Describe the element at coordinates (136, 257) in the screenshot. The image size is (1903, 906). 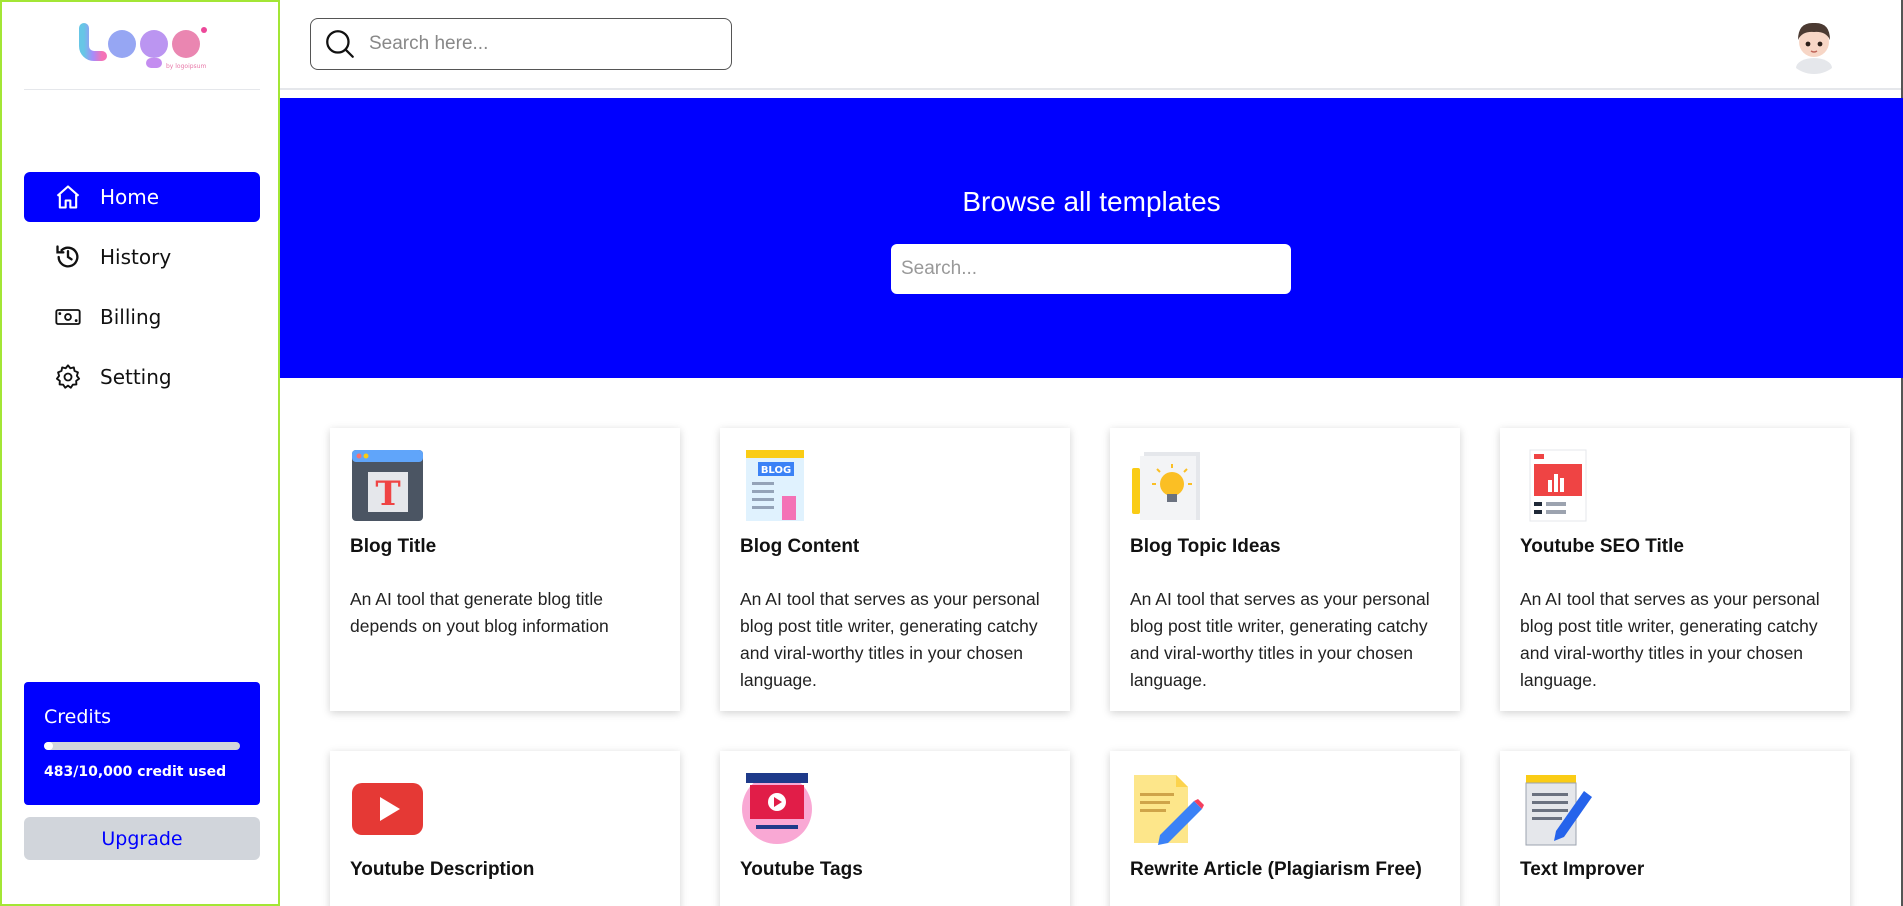
I see `nav-label-history: History` at that location.